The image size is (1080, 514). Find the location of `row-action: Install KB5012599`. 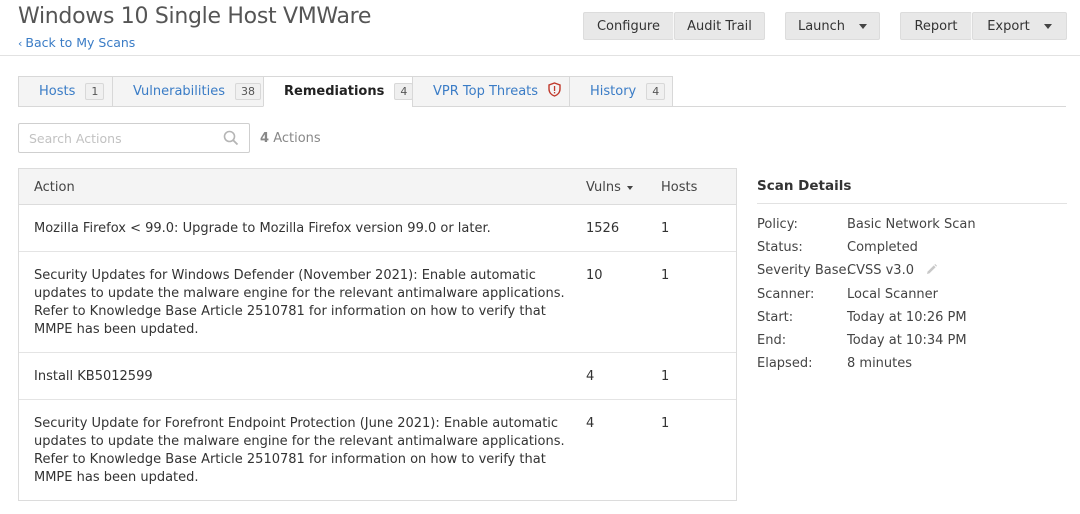

row-action: Install KB5012599 is located at coordinates (93, 376).